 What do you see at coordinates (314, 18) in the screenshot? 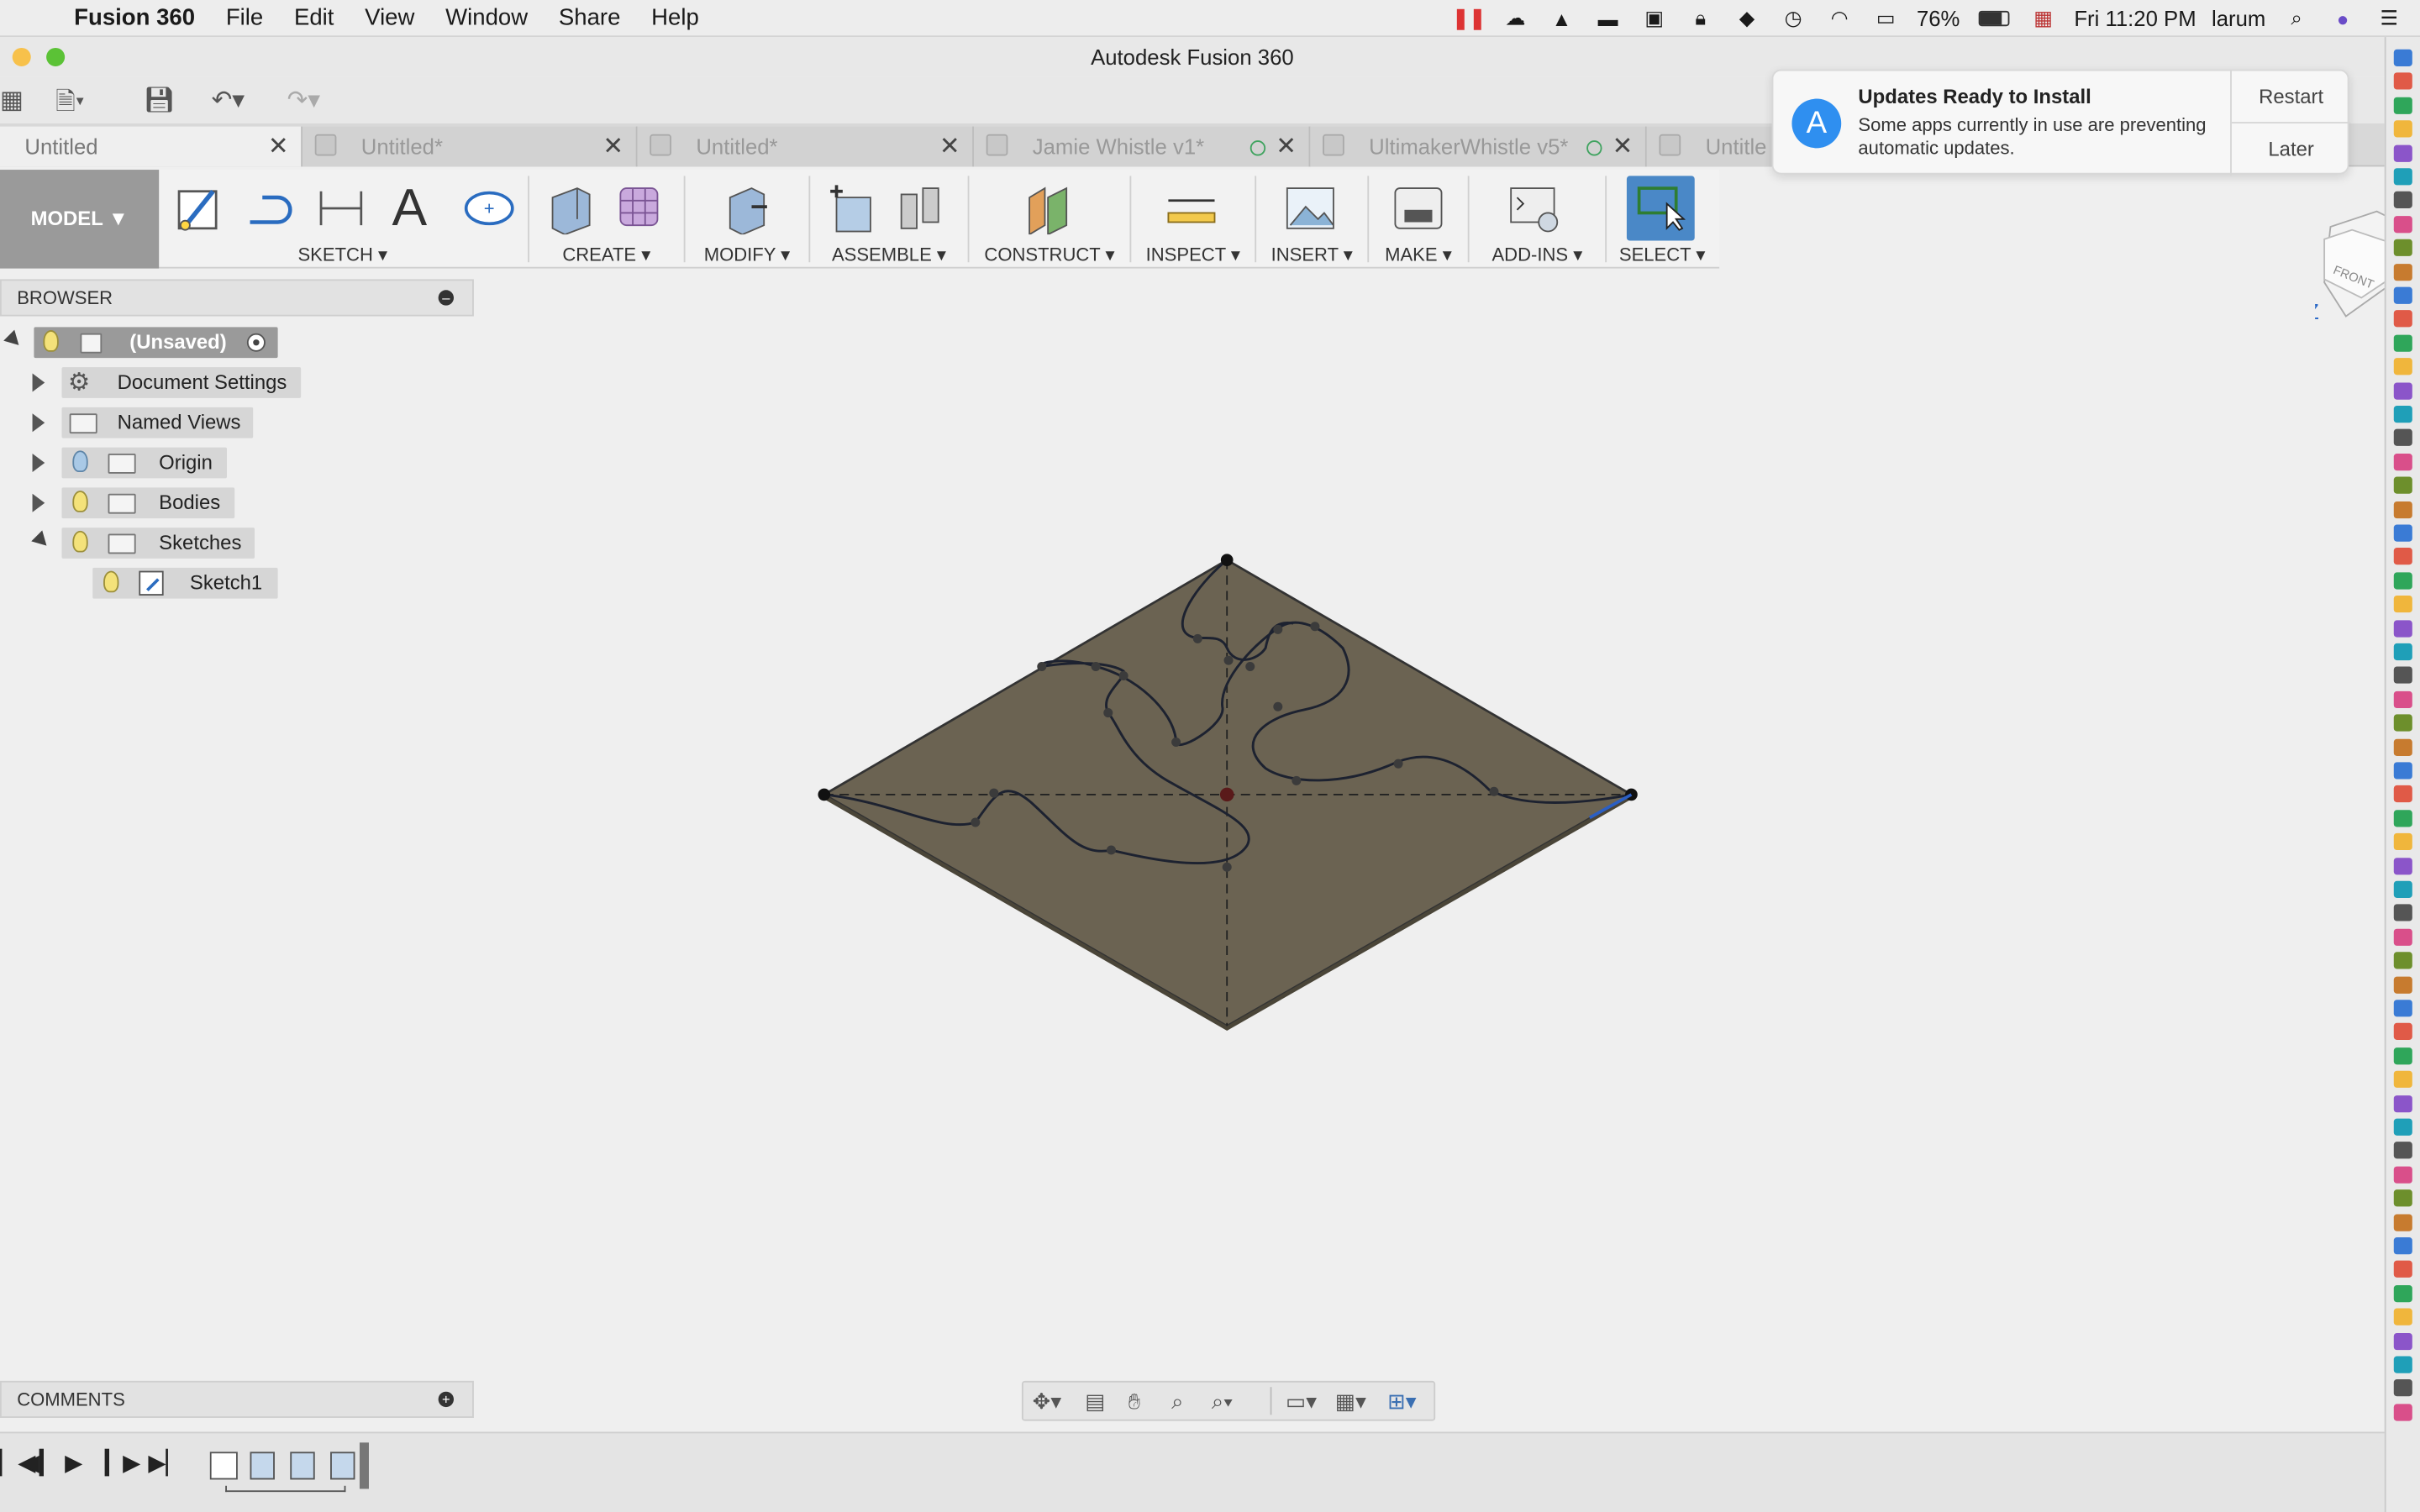
I see `menu-edit: Edit` at bounding box center [314, 18].